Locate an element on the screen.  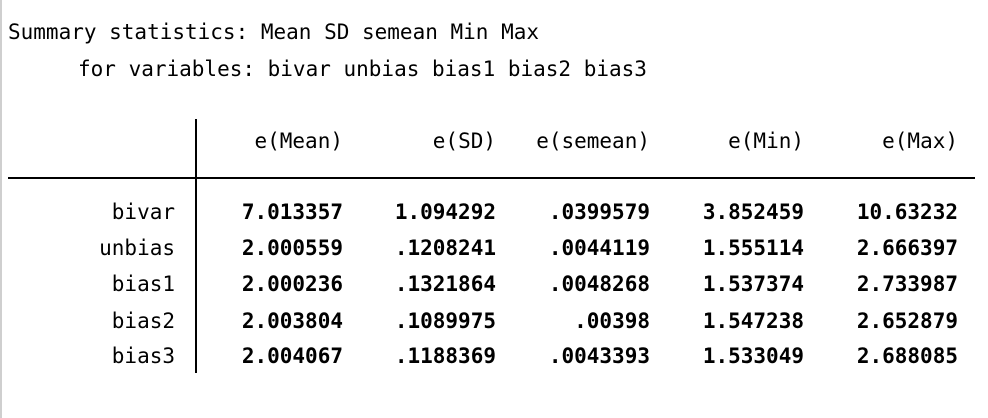
table-cell: 7.013357 is located at coordinates (292, 212).